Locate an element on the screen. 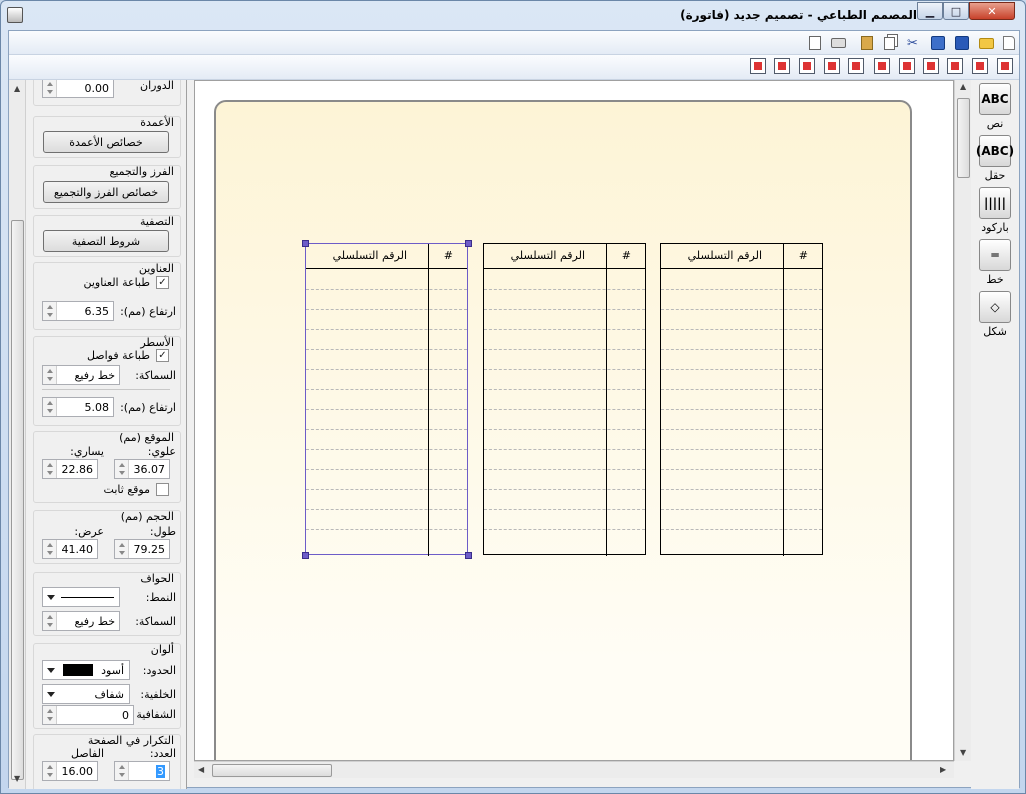  hscroll-right-arrow: ▶ is located at coordinates (943, 769).